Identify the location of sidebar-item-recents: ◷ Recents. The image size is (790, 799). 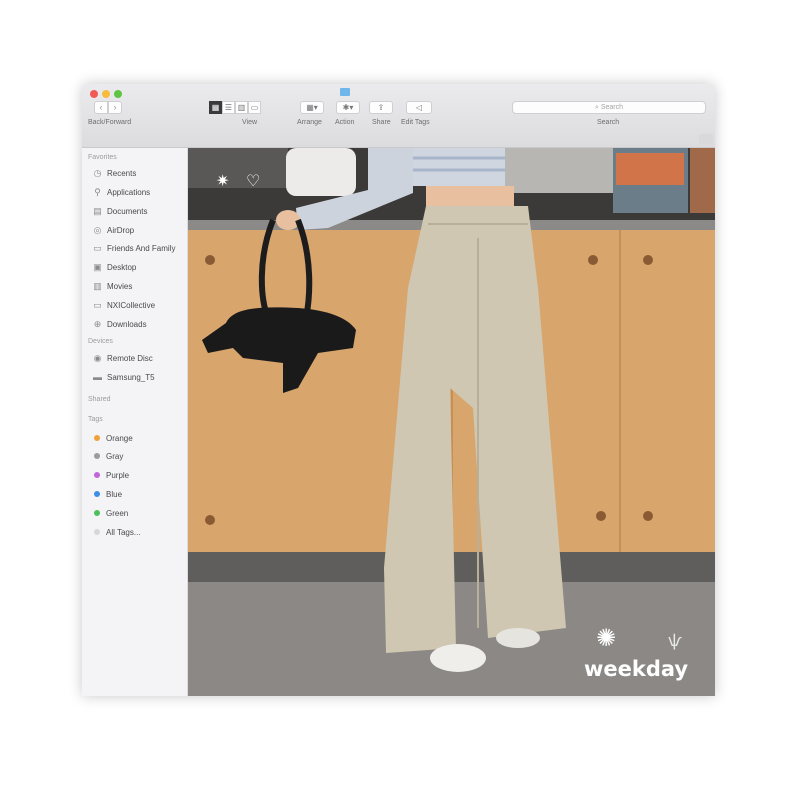
(114, 173).